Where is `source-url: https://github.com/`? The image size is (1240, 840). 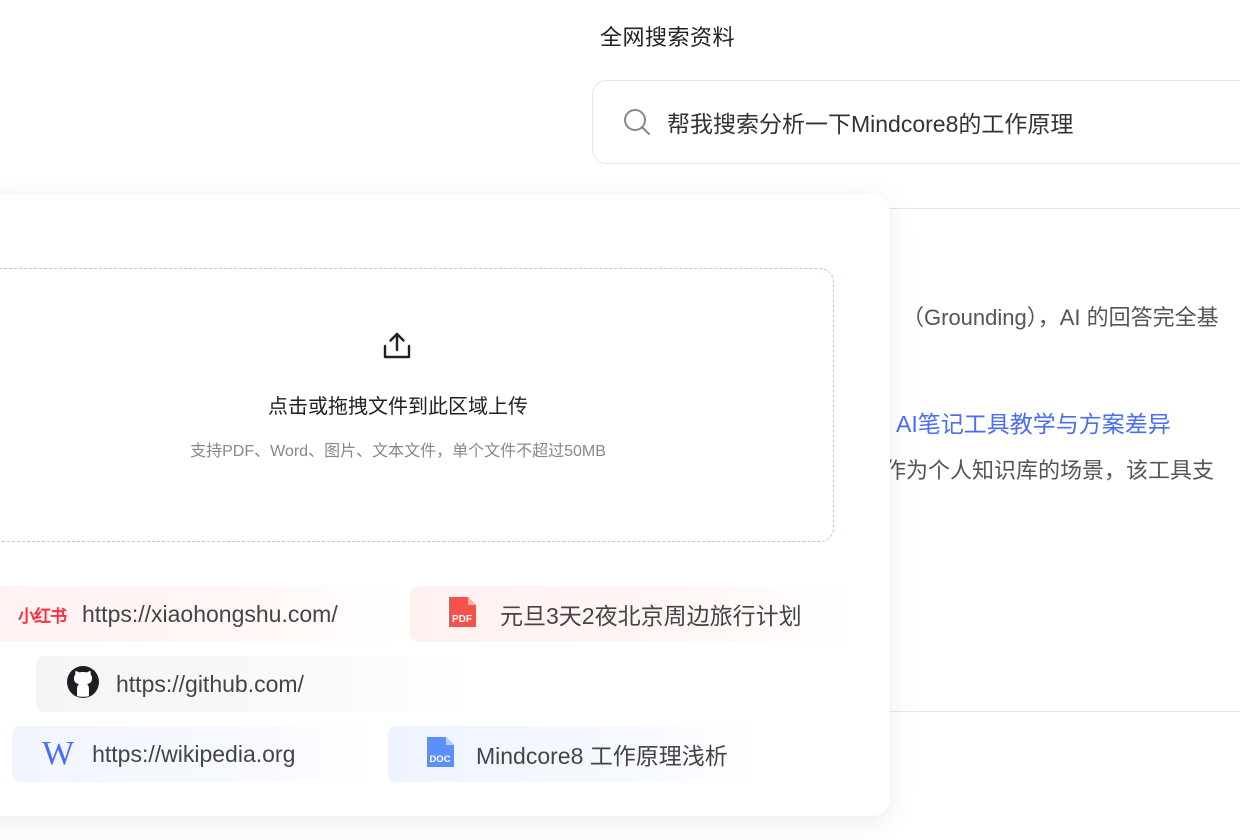 source-url: https://github.com/ is located at coordinates (210, 683).